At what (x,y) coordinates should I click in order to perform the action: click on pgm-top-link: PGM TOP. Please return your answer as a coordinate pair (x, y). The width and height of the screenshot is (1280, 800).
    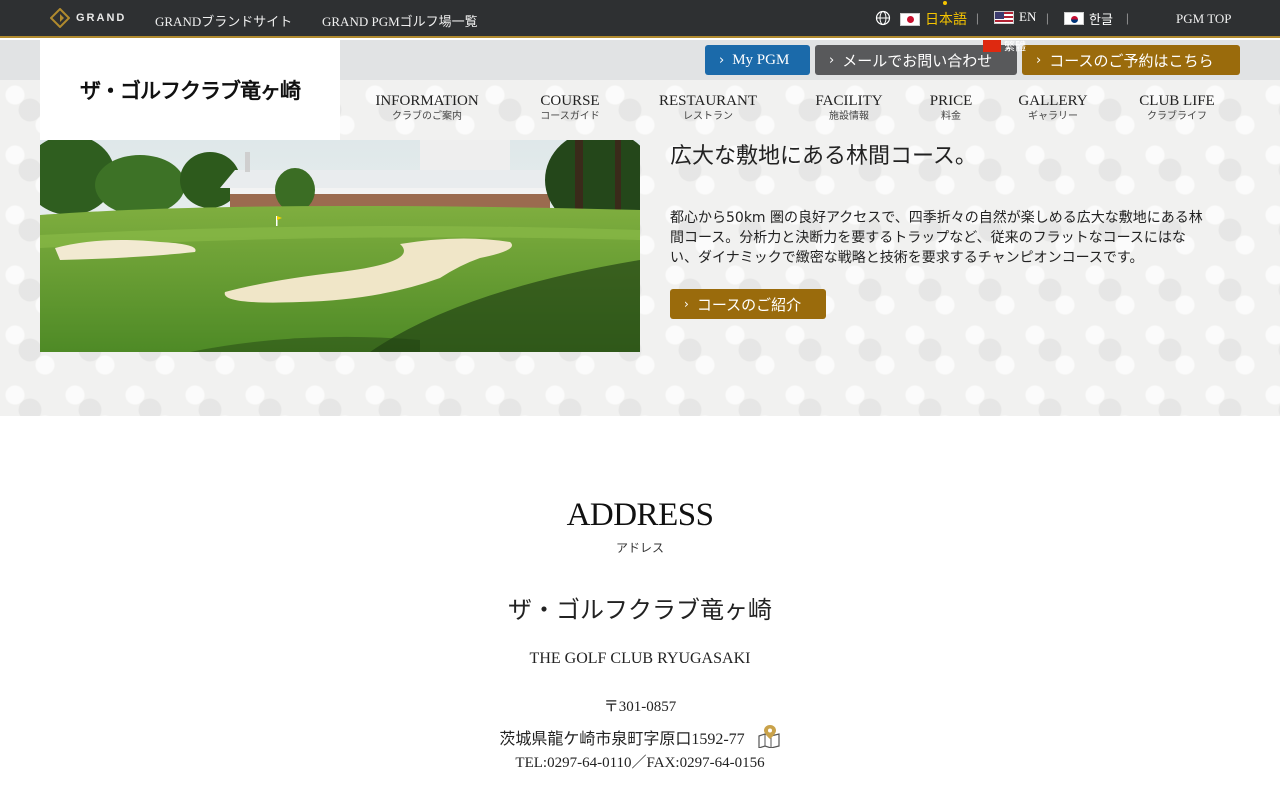
    Looking at the image, I should click on (1204, 19).